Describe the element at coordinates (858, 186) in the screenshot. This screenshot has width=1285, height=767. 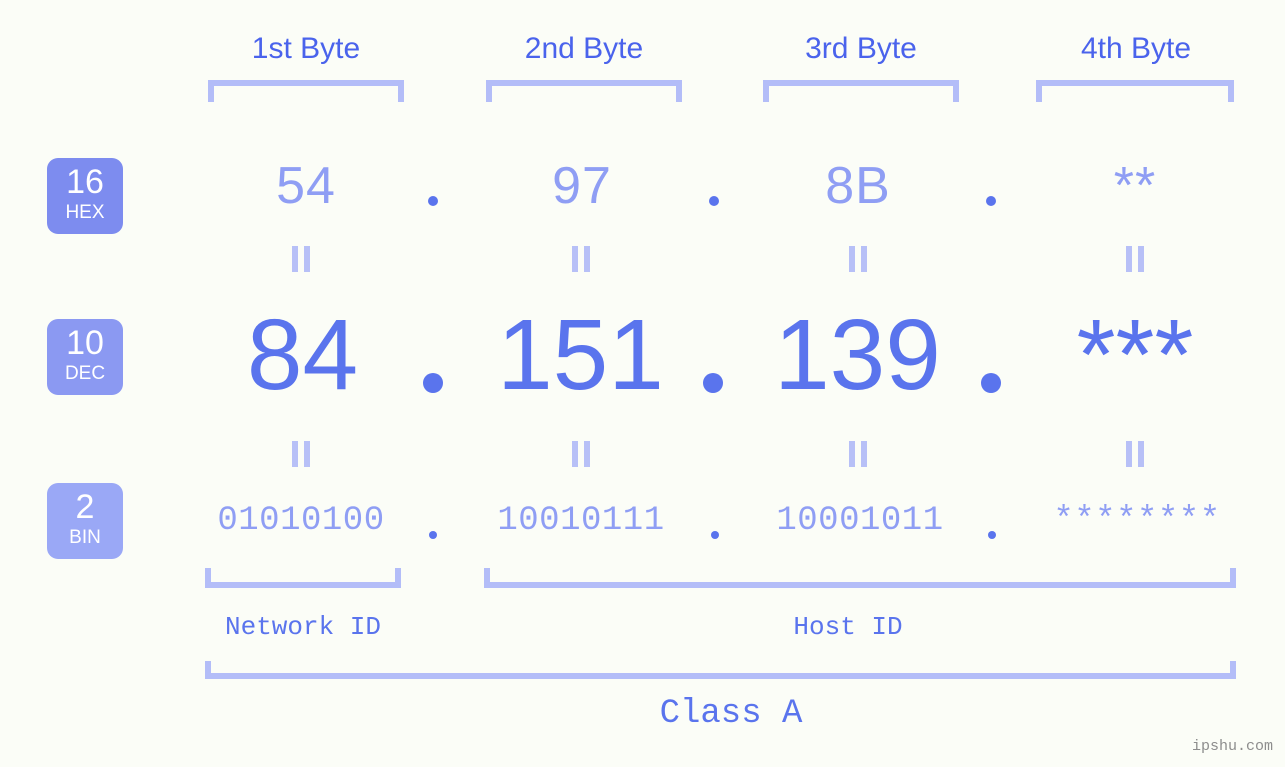
I see `hex-octet-3: 8B` at that location.